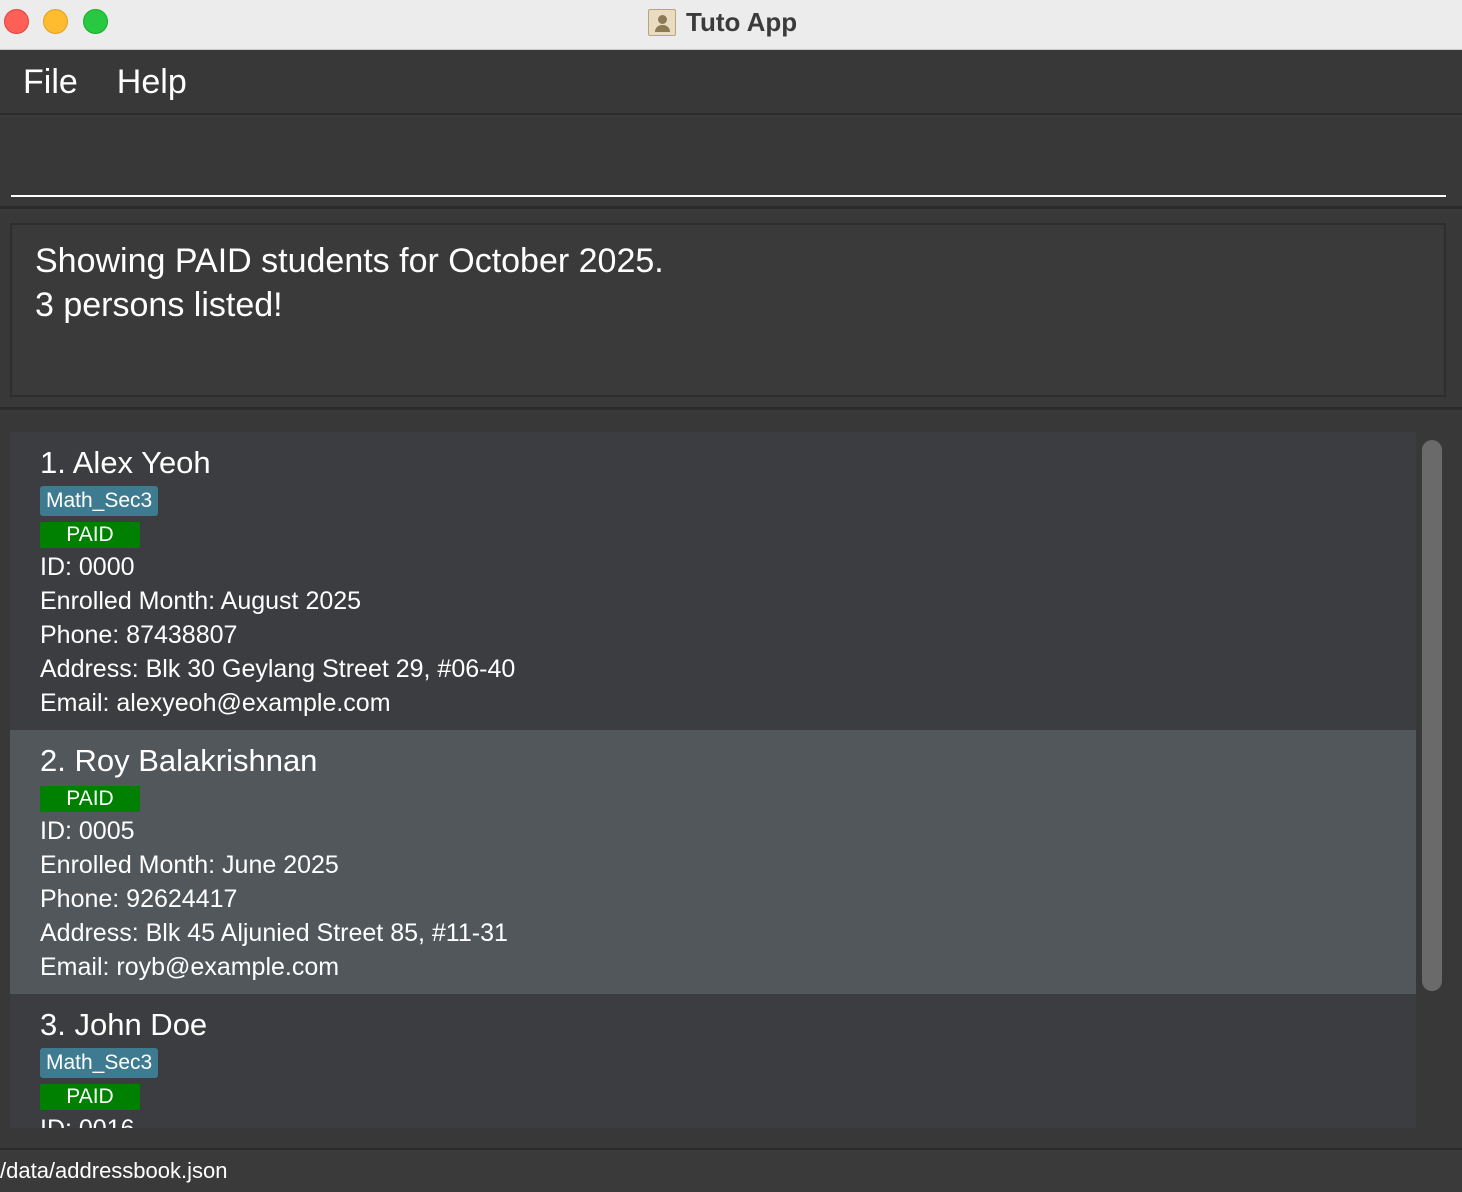 This screenshot has width=1462, height=1192. Describe the element at coordinates (201, 601) in the screenshot. I see `person-enrolled-month: Enrolled Month: August 2025` at that location.